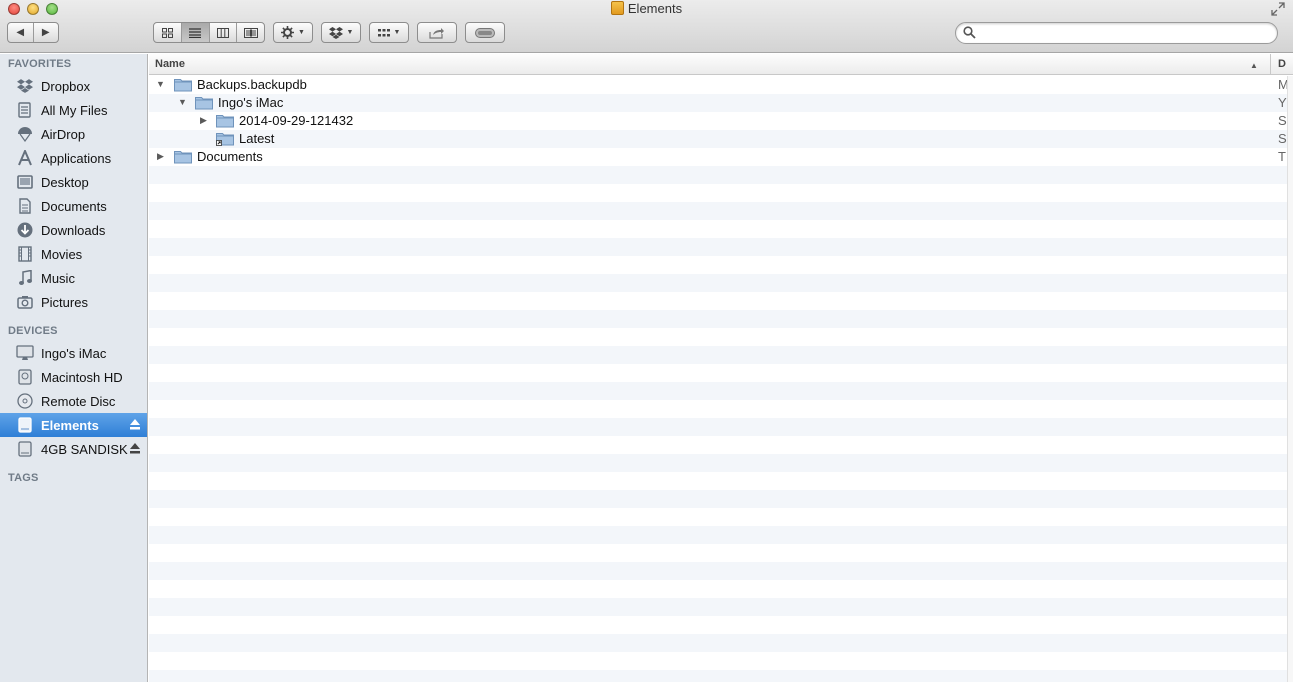 Image resolution: width=1293 pixels, height=682 pixels. Describe the element at coordinates (25, 401) in the screenshot. I see `remote-disc-icon` at that location.